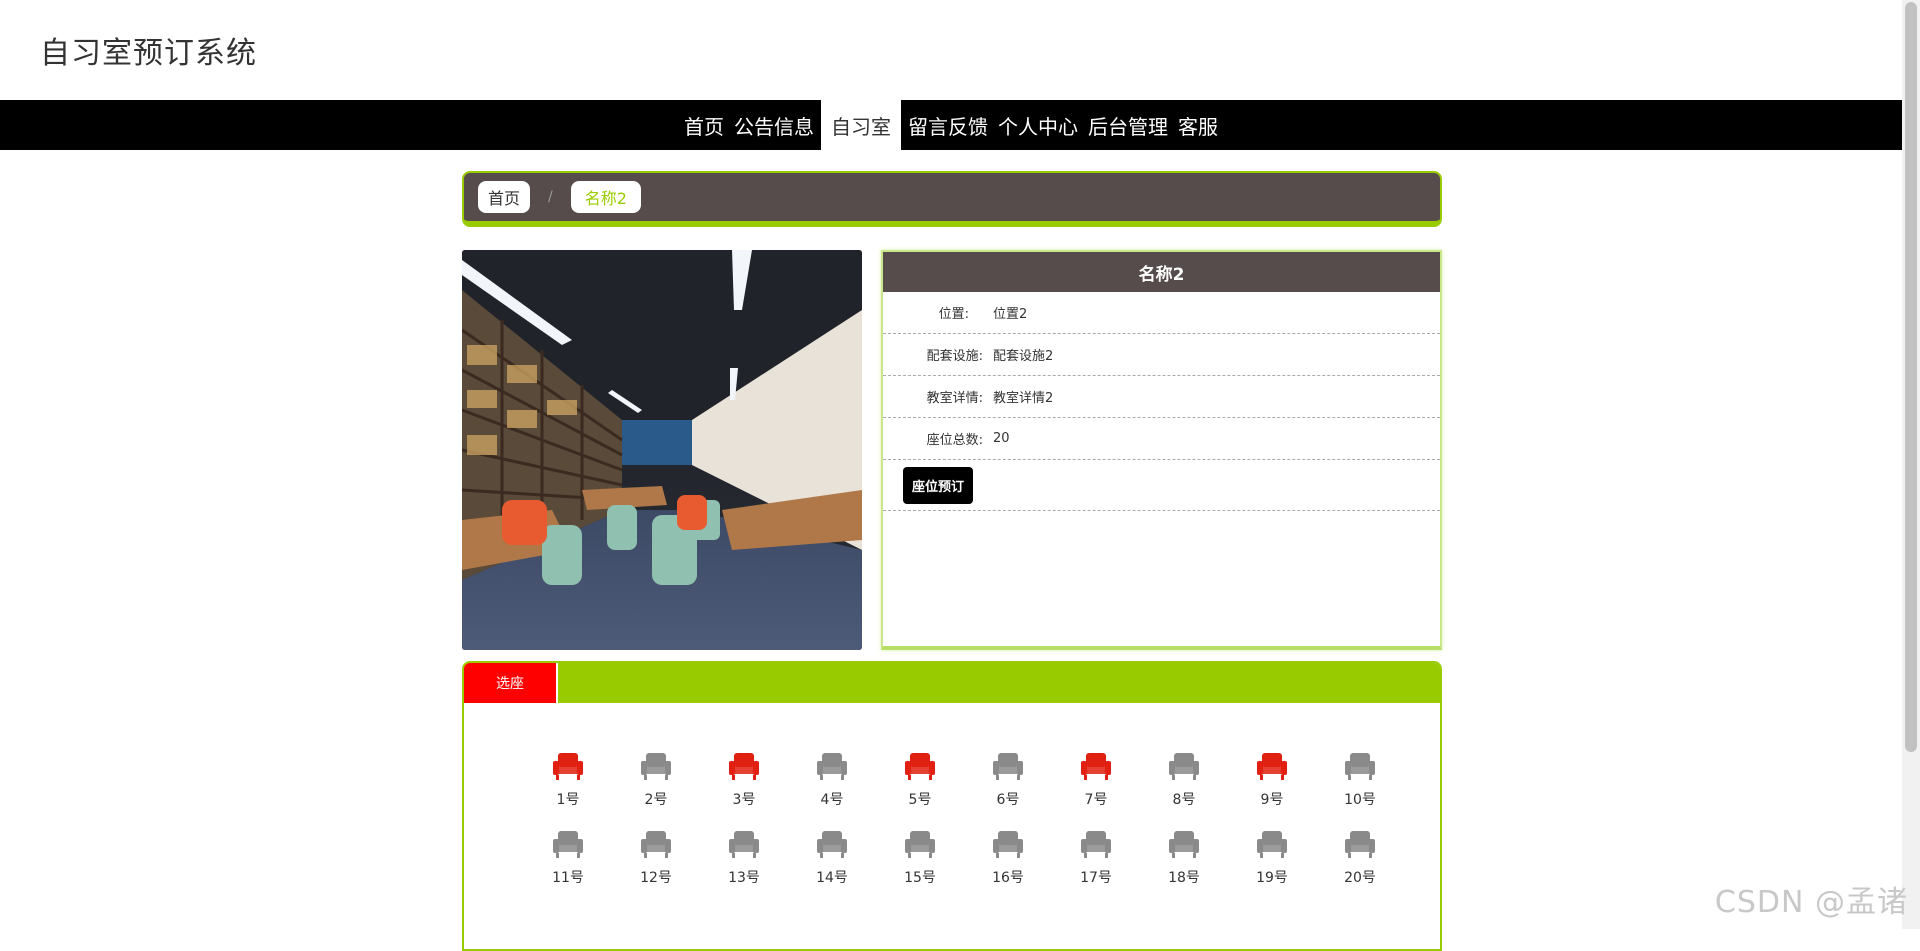 This screenshot has width=1920, height=951. Describe the element at coordinates (1161, 355) in the screenshot. I see `info-row-facilities: 配套设施: 配套设施2` at that location.